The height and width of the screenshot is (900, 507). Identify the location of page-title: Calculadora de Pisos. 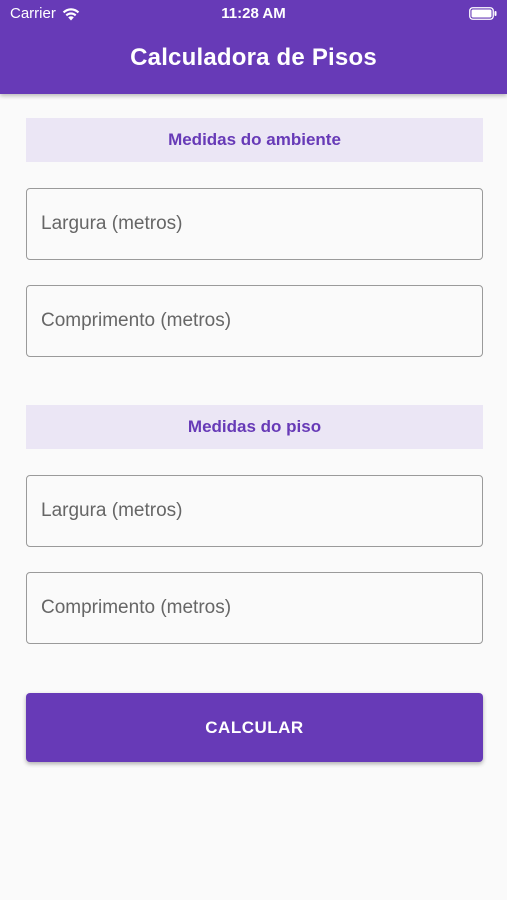
(253, 57).